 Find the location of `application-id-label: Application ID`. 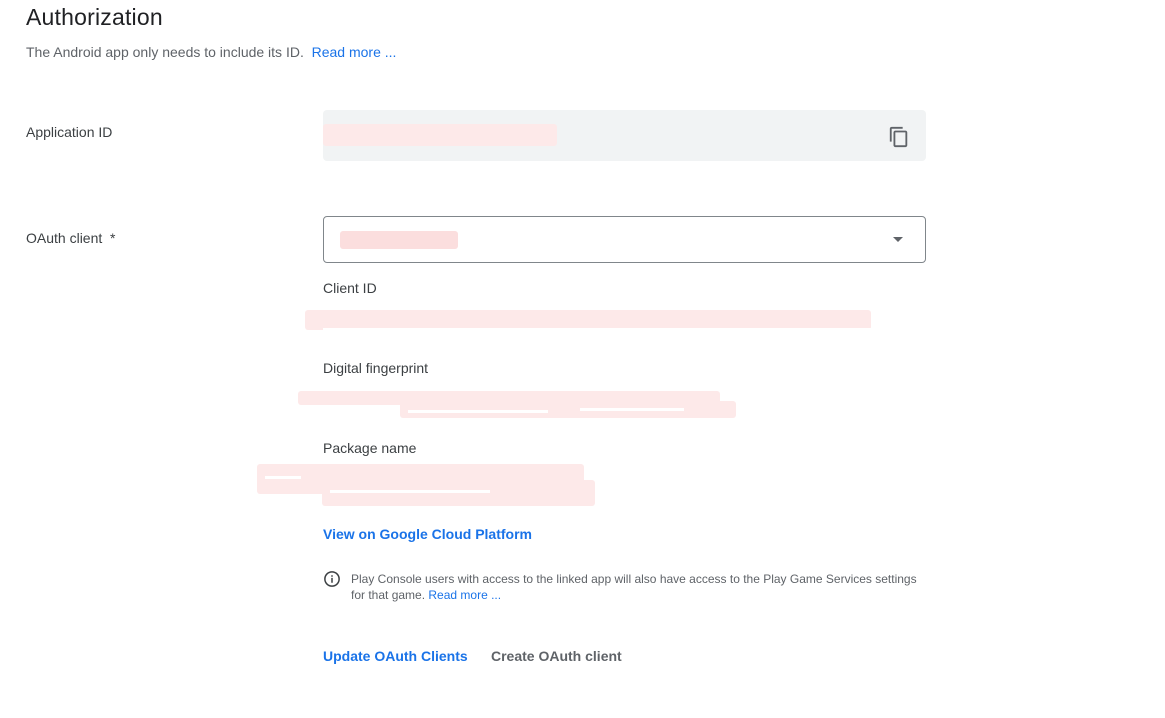

application-id-label: Application ID is located at coordinates (69, 132).